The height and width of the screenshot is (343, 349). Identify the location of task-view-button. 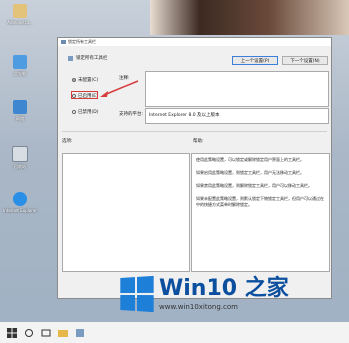
(45, 332).